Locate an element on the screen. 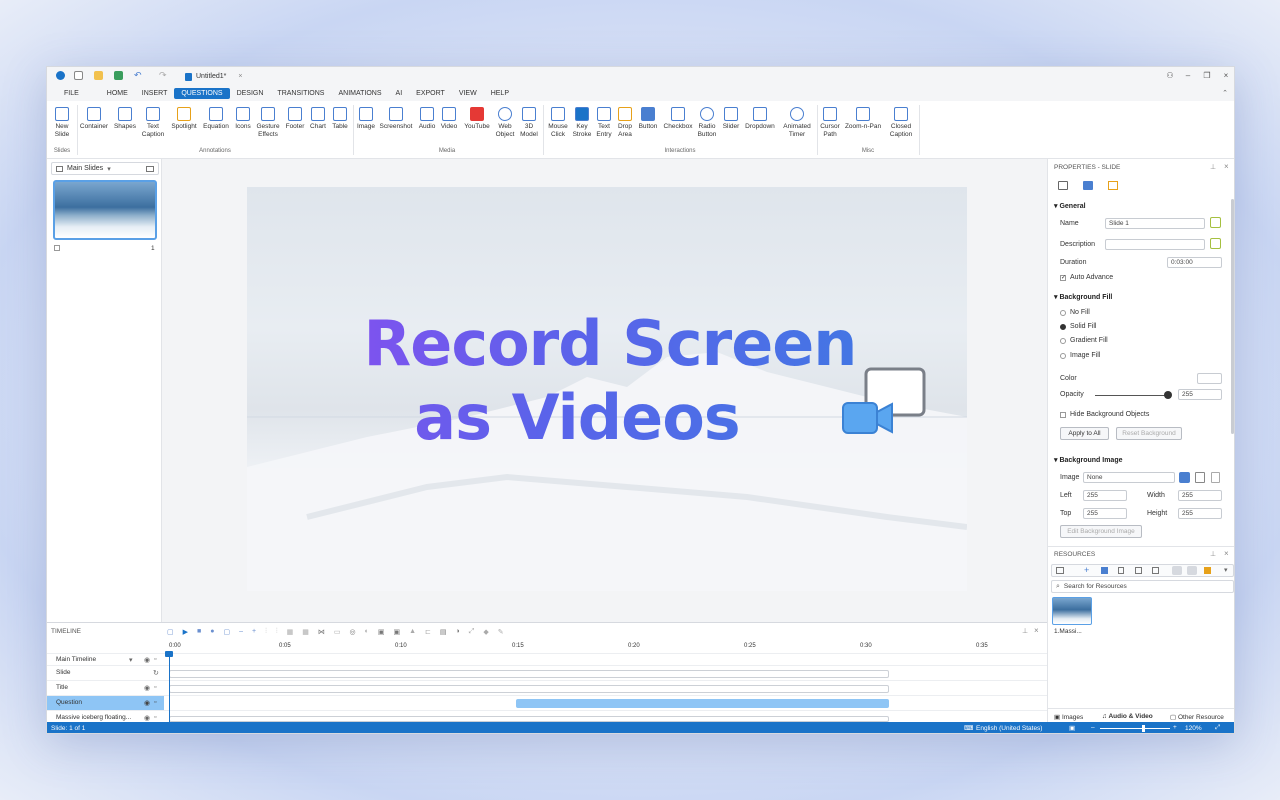 The height and width of the screenshot is (800, 1280). cursor-path-button: Cursor Path is located at coordinates (830, 123).